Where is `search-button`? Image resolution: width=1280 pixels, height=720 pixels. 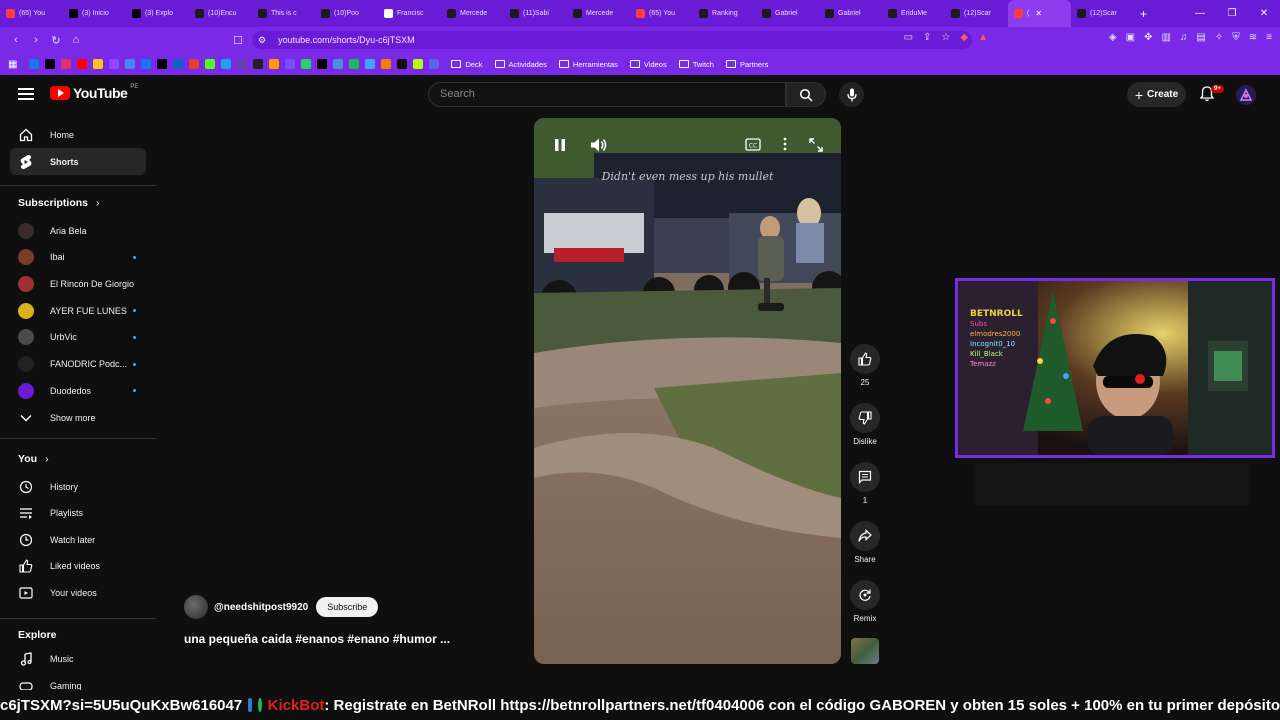 search-button is located at coordinates (806, 94).